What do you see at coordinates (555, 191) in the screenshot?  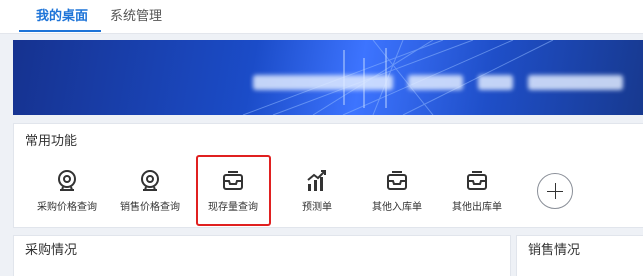 I see `add-function-button` at bounding box center [555, 191].